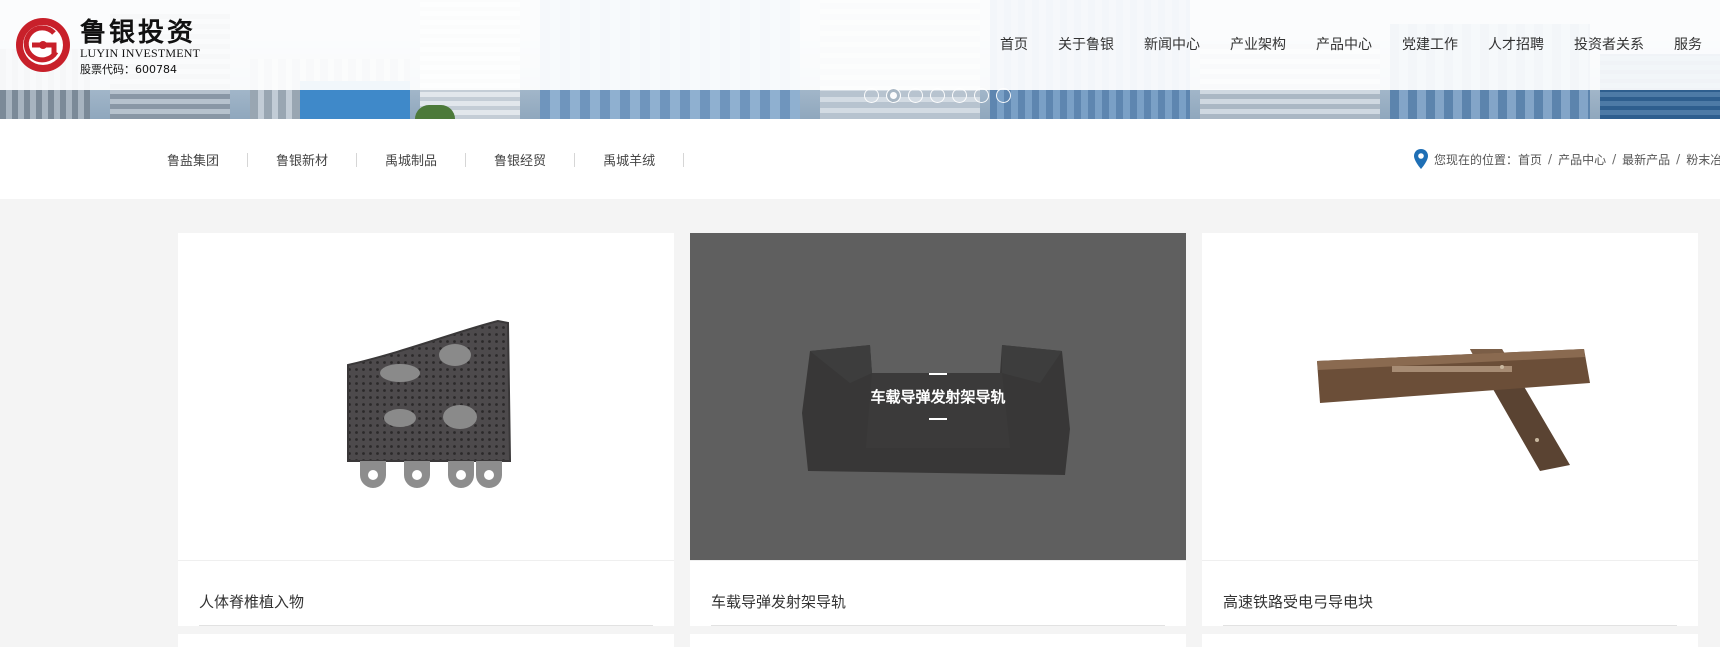 This screenshot has height=647, width=1720. I want to click on nav-careers: 人才招聘, so click(1516, 44).